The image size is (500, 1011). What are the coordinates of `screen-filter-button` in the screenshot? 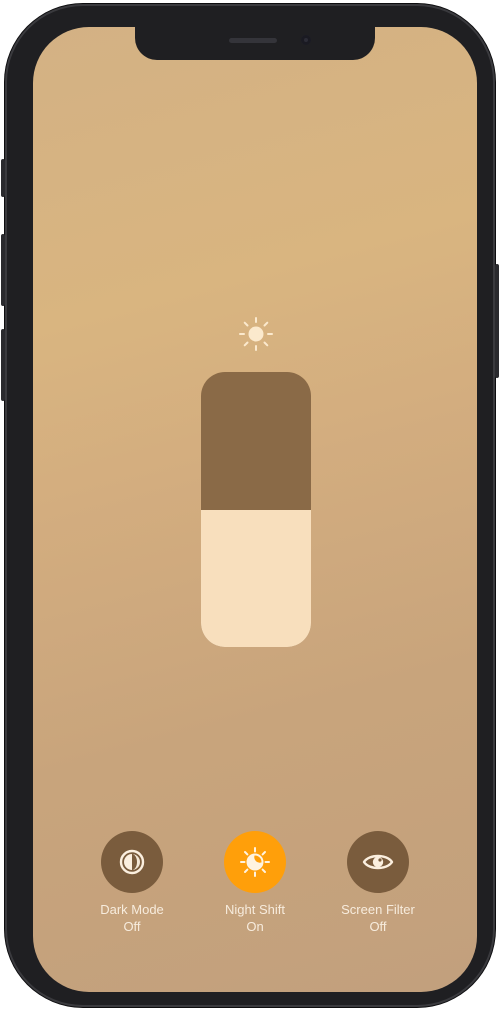 It's located at (378, 862).